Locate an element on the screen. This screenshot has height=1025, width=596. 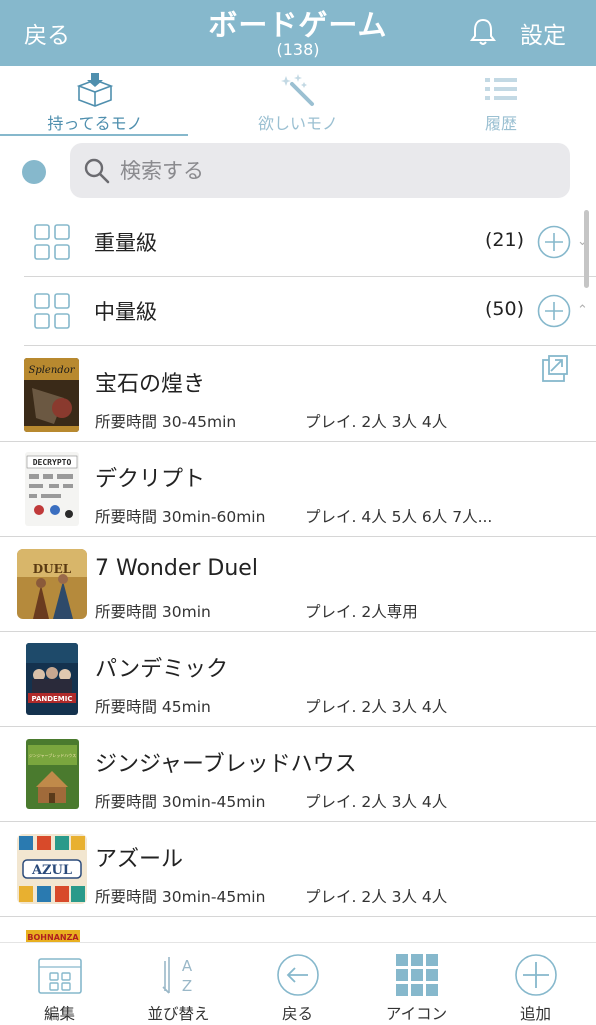
category-row: 中量級 (50) ⌃ is located at coordinates (310, 311).